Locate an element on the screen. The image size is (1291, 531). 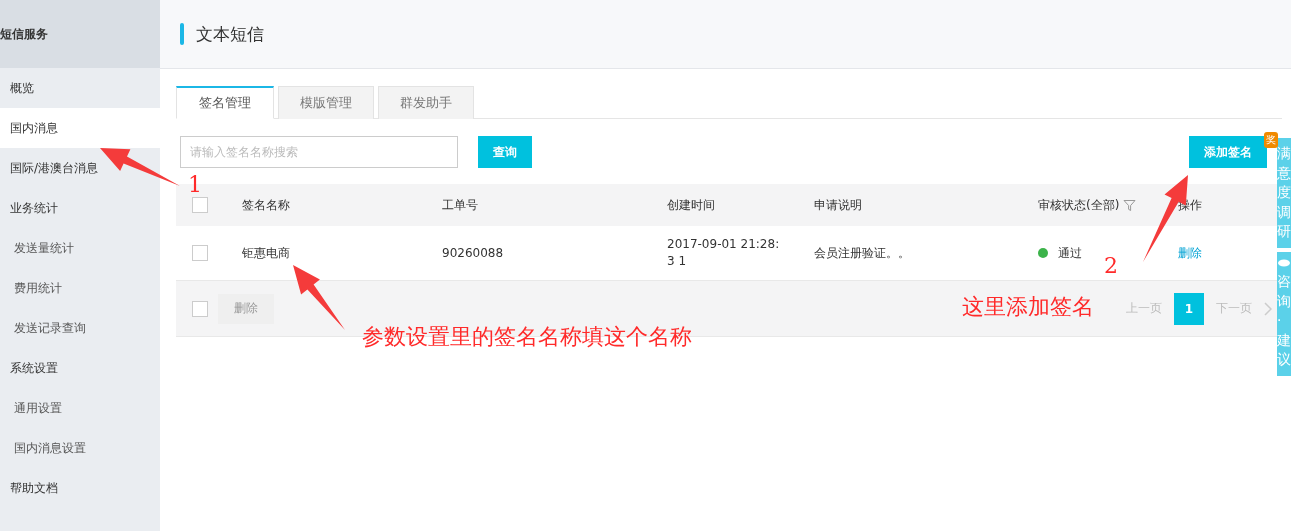
sidebar-item: 系统设置 is located at coordinates (80, 368).